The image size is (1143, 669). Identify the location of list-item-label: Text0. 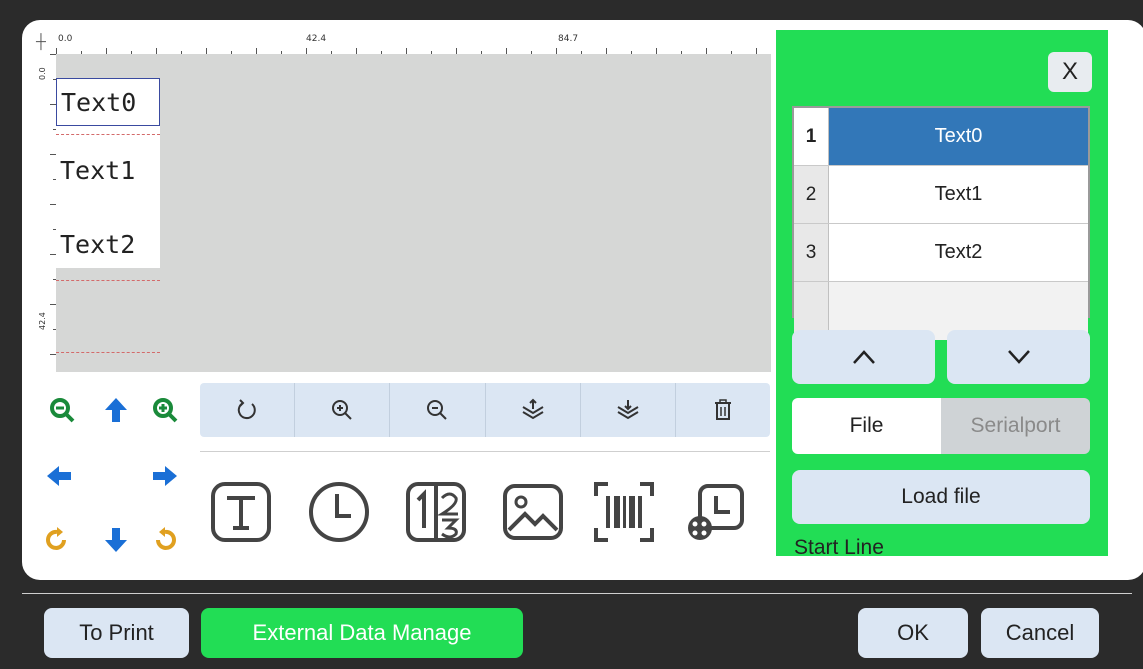
(958, 136).